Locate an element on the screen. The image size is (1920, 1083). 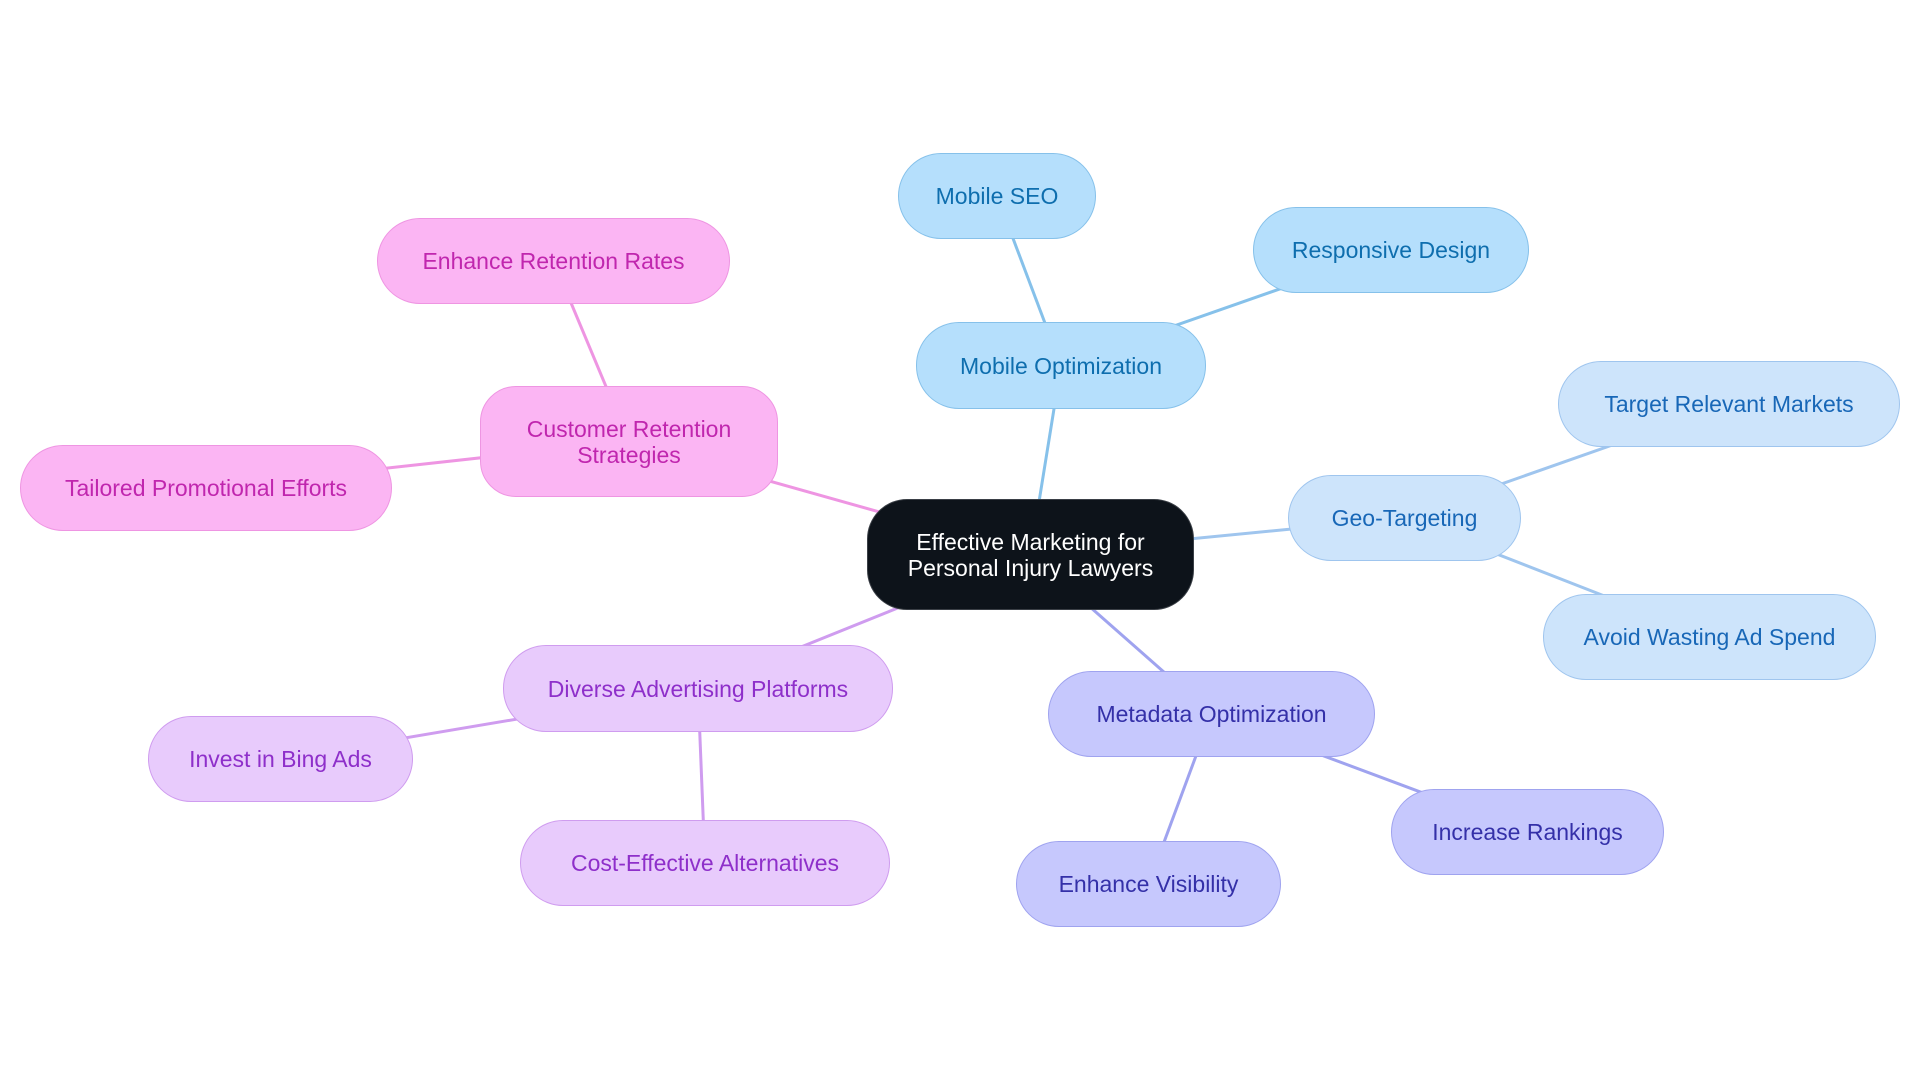
node-label: Diverse Advertising Platforms is located at coordinates (698, 688).